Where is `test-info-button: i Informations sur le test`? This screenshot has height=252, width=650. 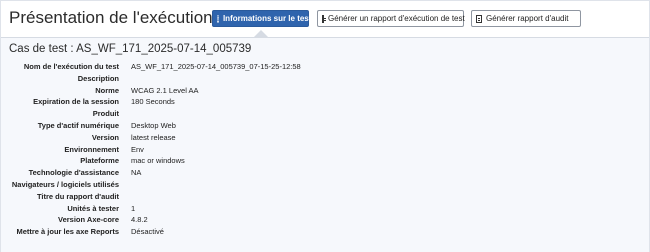
test-info-button: i Informations sur le test is located at coordinates (262, 18).